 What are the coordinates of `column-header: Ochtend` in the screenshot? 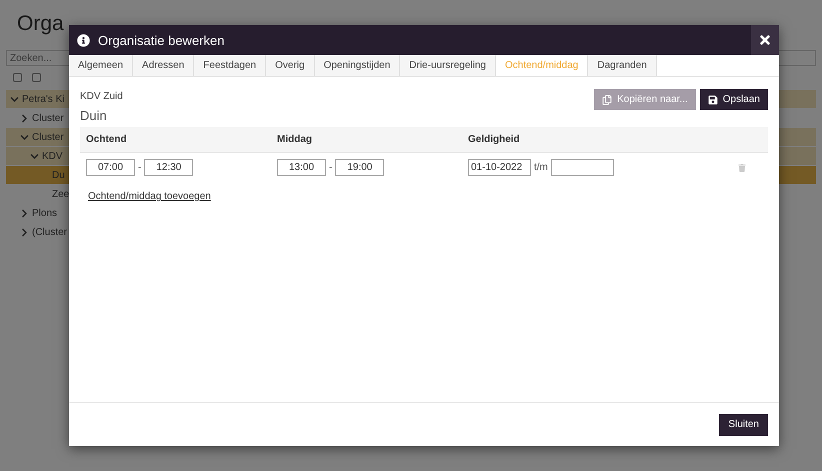 It's located at (106, 139).